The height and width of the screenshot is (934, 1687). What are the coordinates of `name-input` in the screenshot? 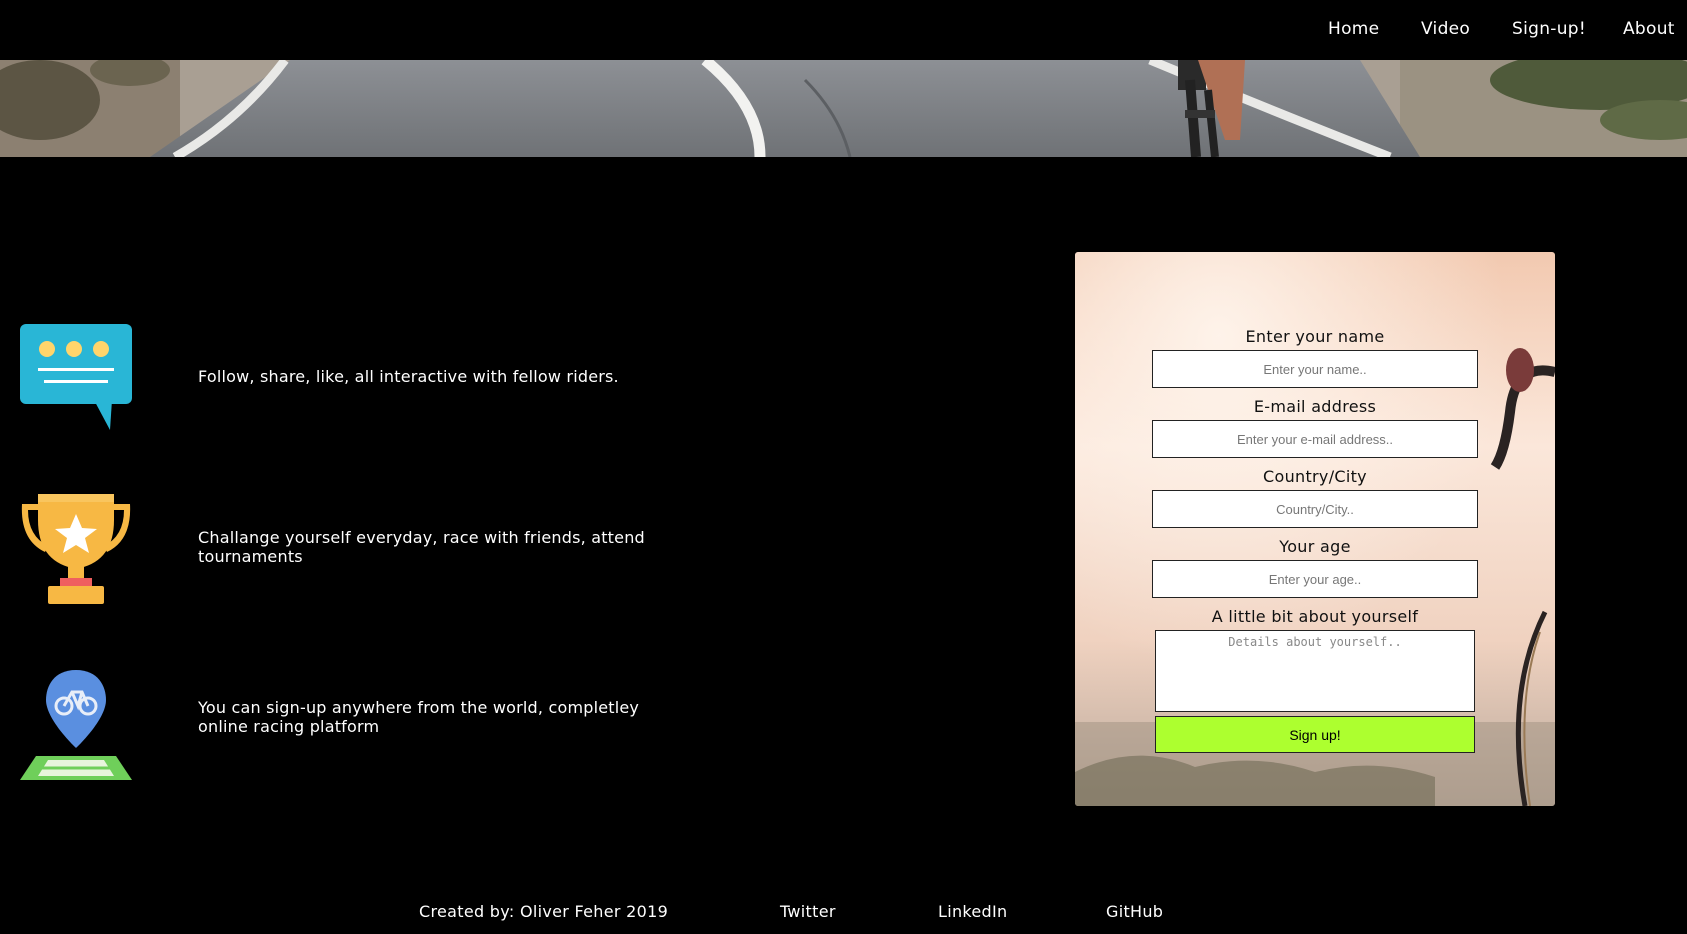 It's located at (1315, 369).